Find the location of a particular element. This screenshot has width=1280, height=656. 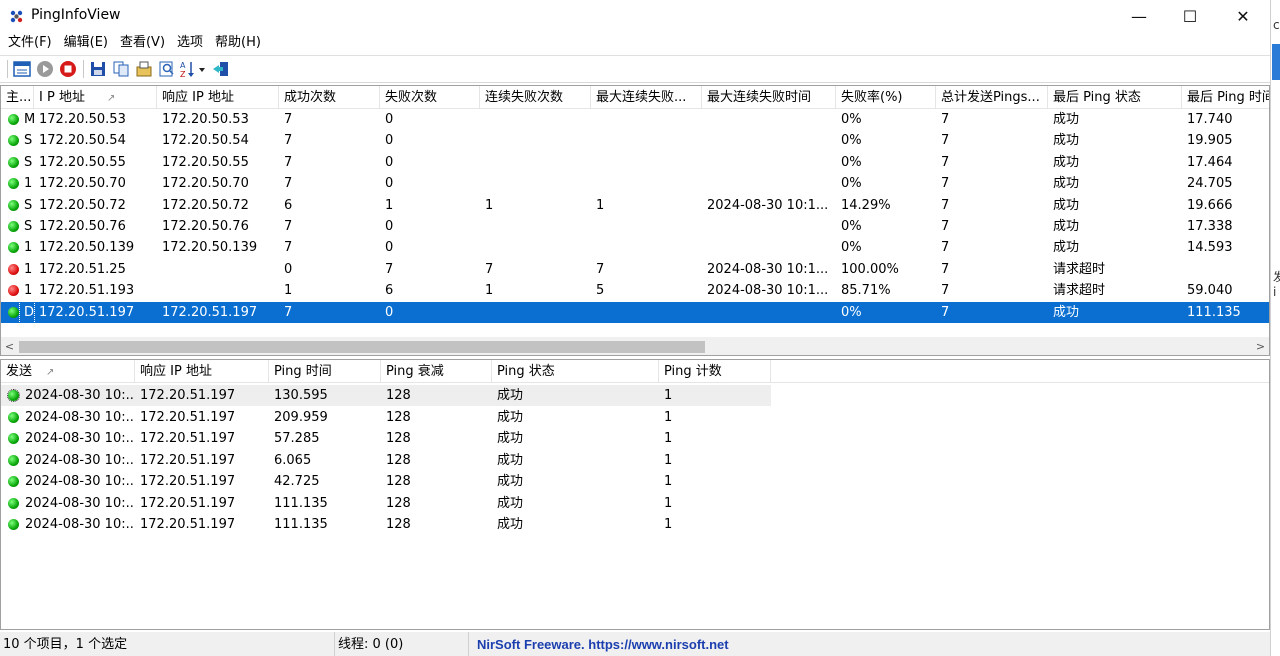

host-row: 1 172.20.50.70 172.20.50.70 7 0 0% 7 成功 24.705 is located at coordinates (635, 183).